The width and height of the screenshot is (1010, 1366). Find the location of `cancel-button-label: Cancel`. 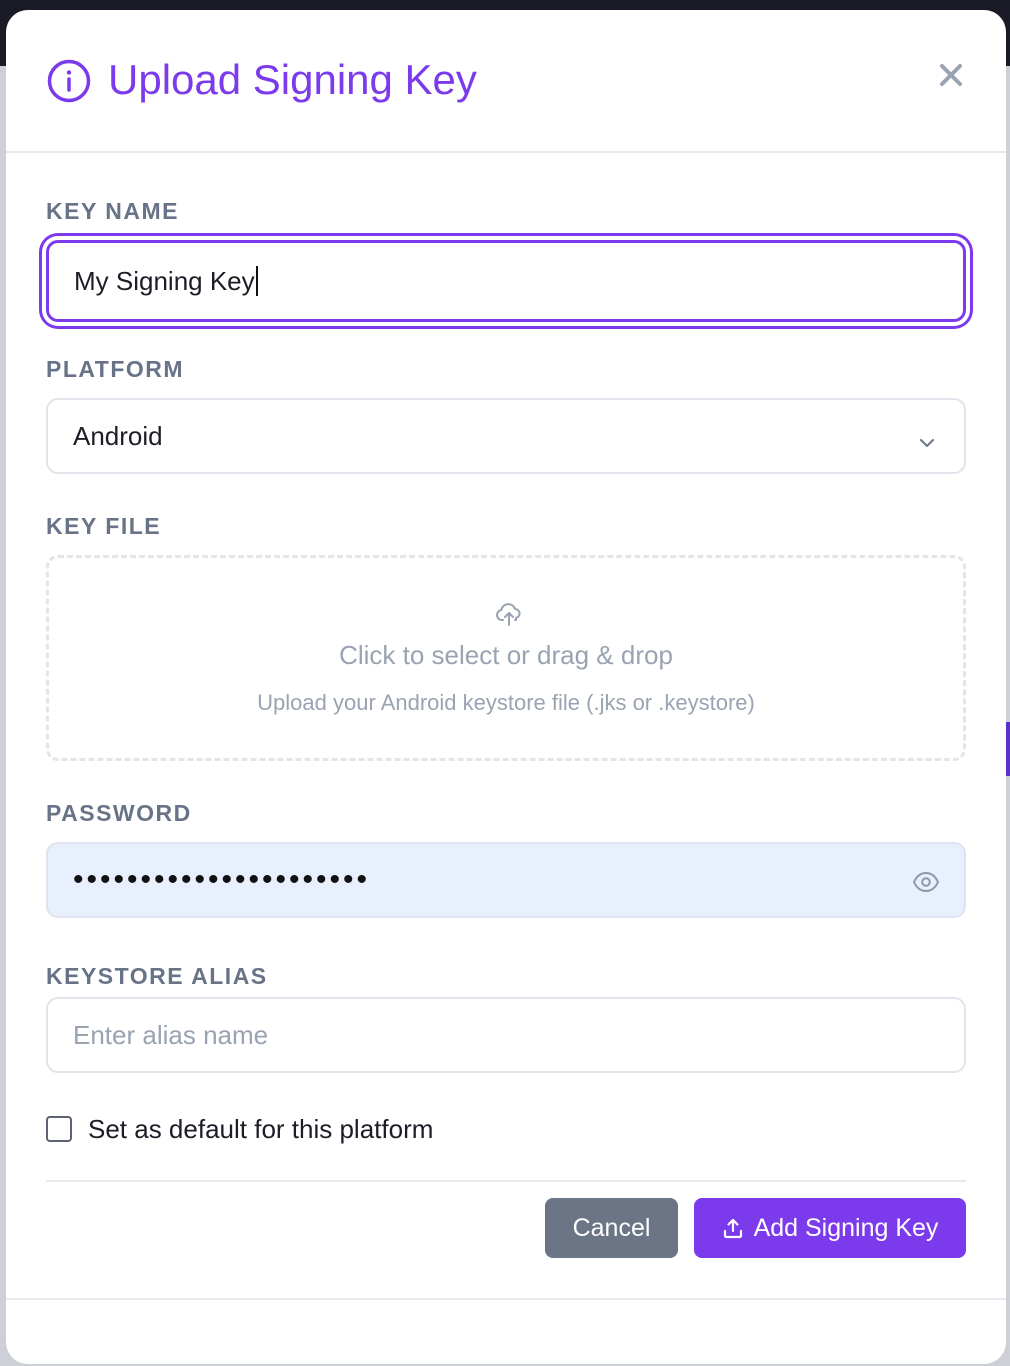

cancel-button-label: Cancel is located at coordinates (611, 1227).